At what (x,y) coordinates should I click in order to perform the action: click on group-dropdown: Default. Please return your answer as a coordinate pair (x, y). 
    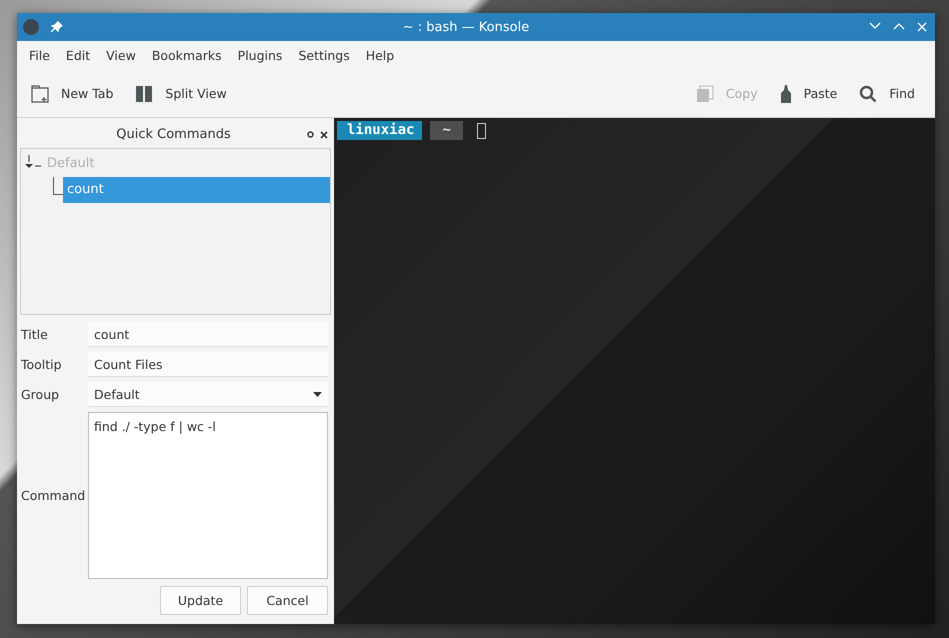
    Looking at the image, I should click on (208, 394).